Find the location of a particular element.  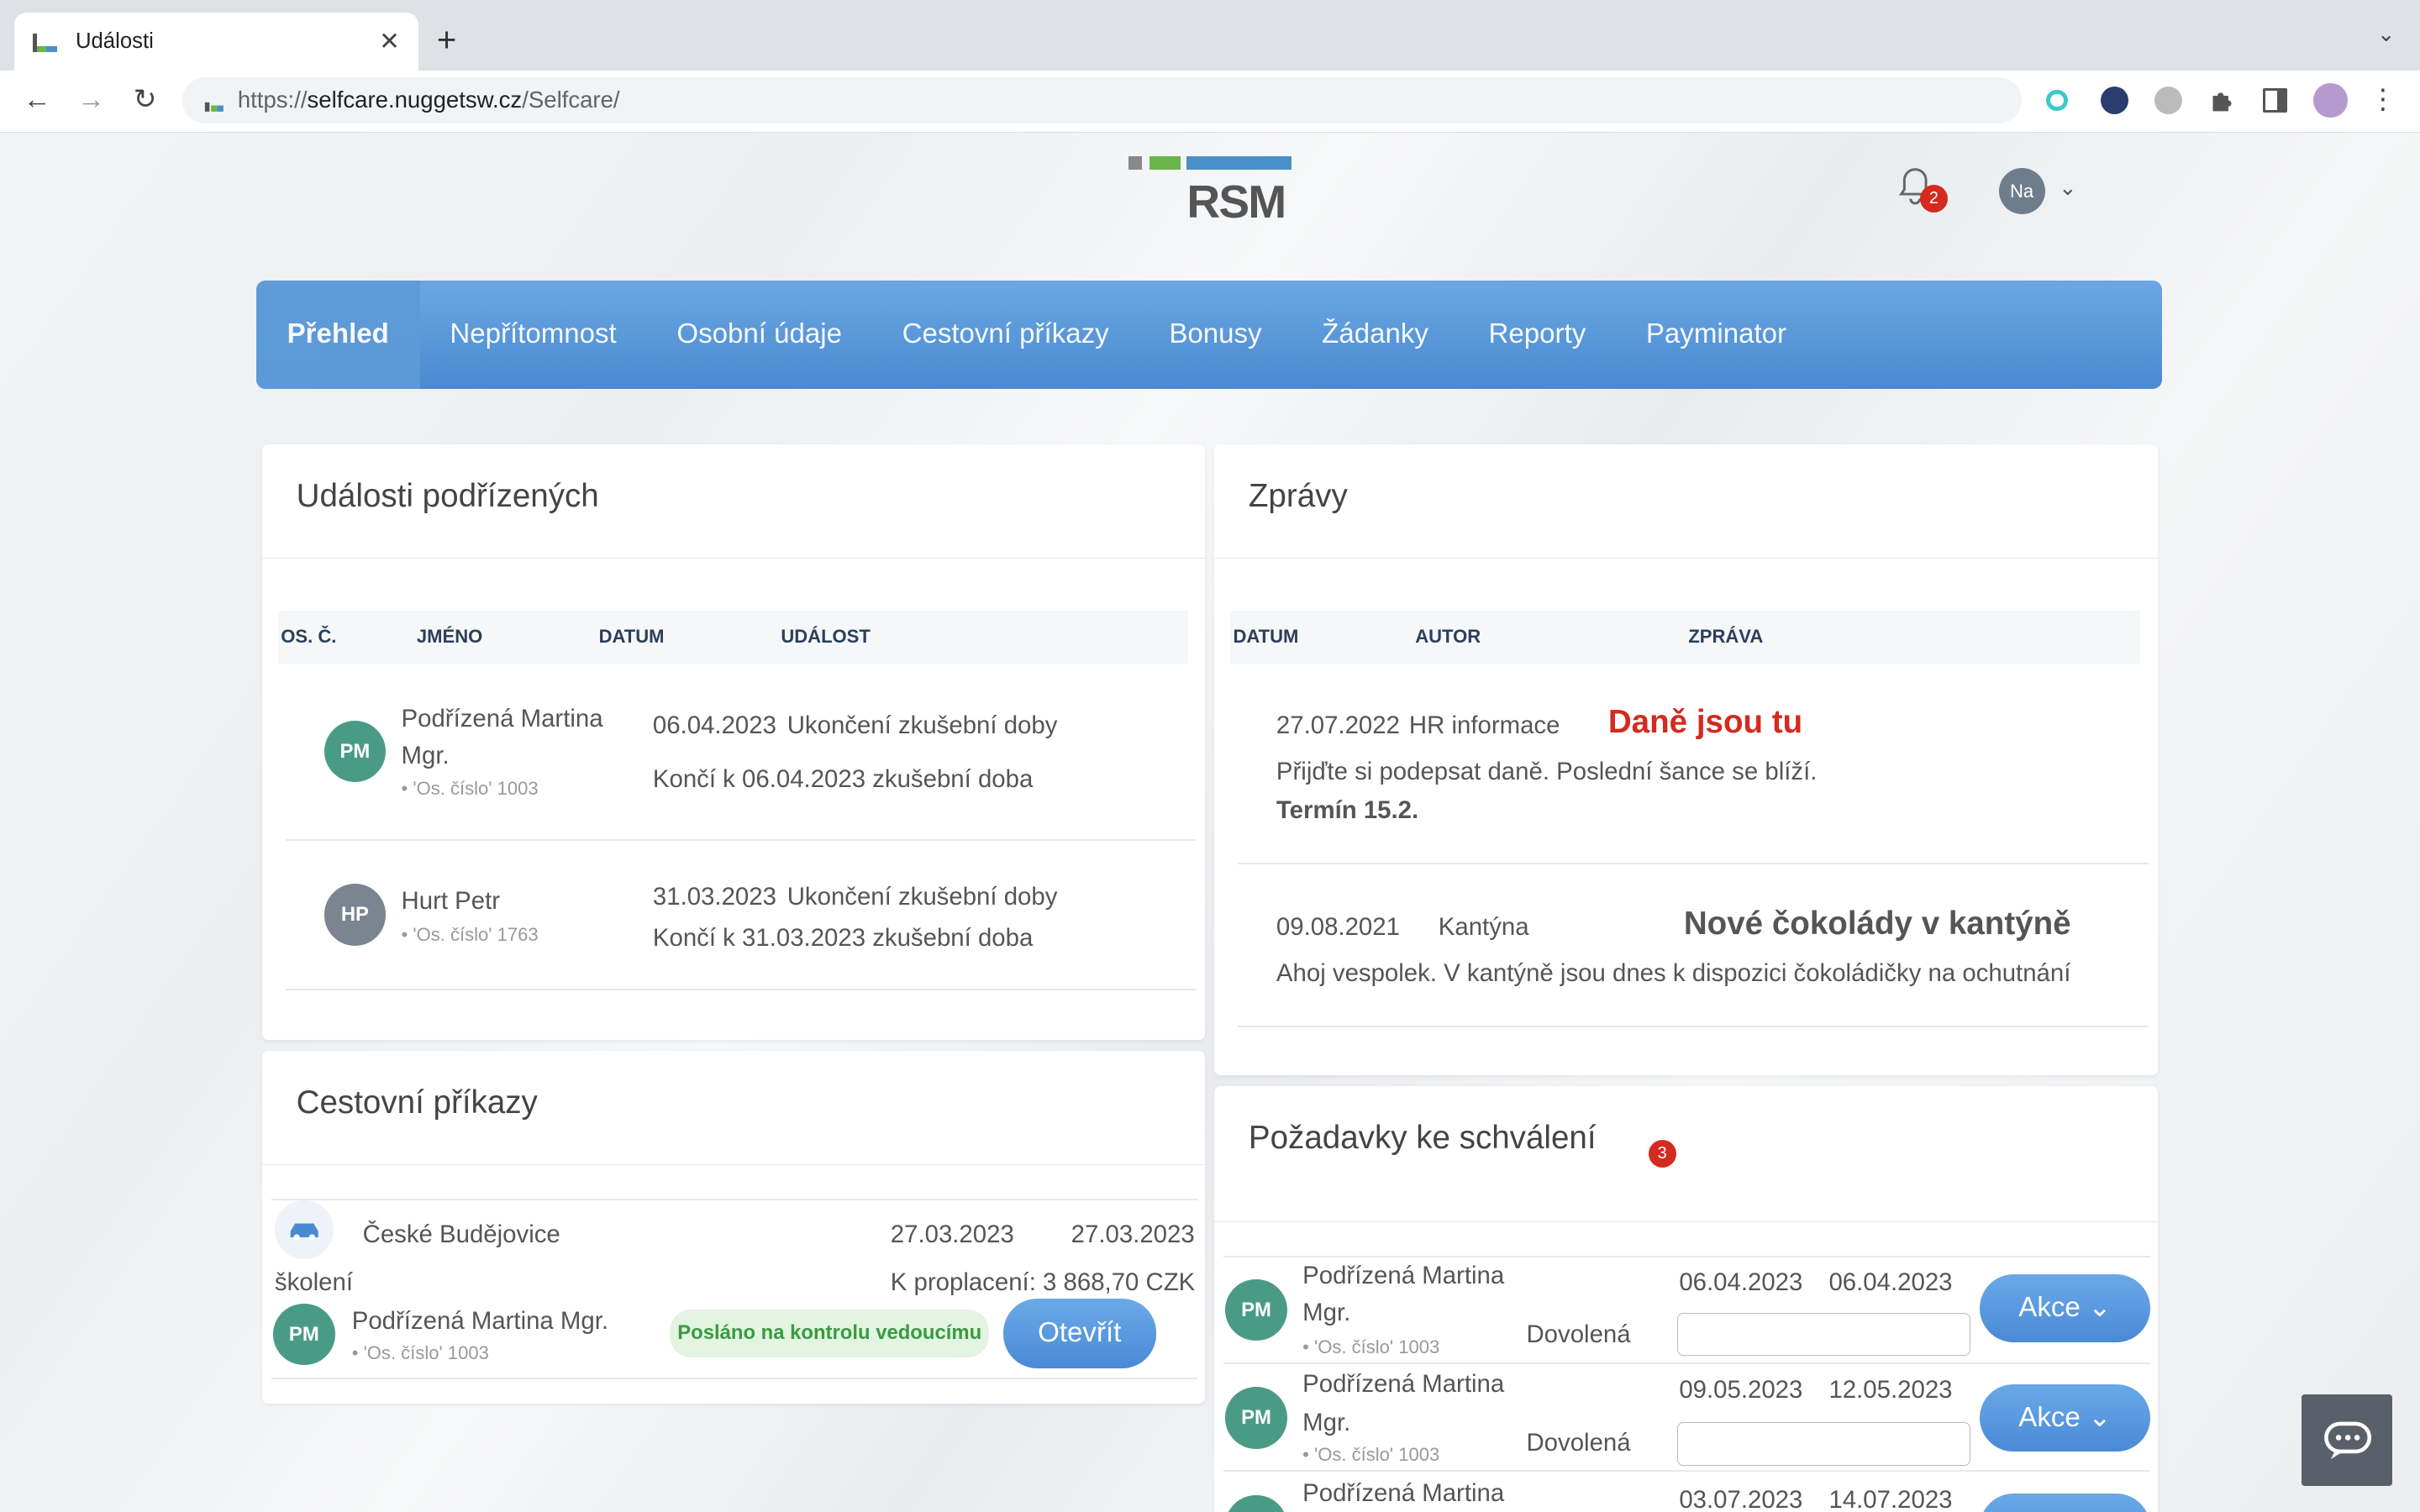

employee-name-title: Mgr. is located at coordinates (1326, 1313).